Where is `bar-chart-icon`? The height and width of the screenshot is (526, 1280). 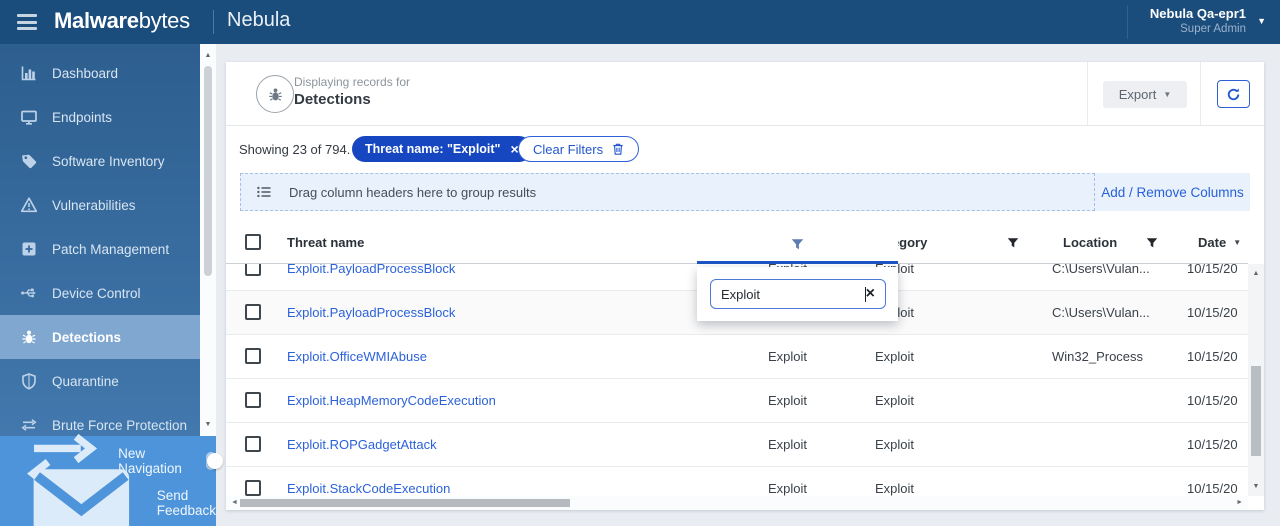 bar-chart-icon is located at coordinates (29, 73).